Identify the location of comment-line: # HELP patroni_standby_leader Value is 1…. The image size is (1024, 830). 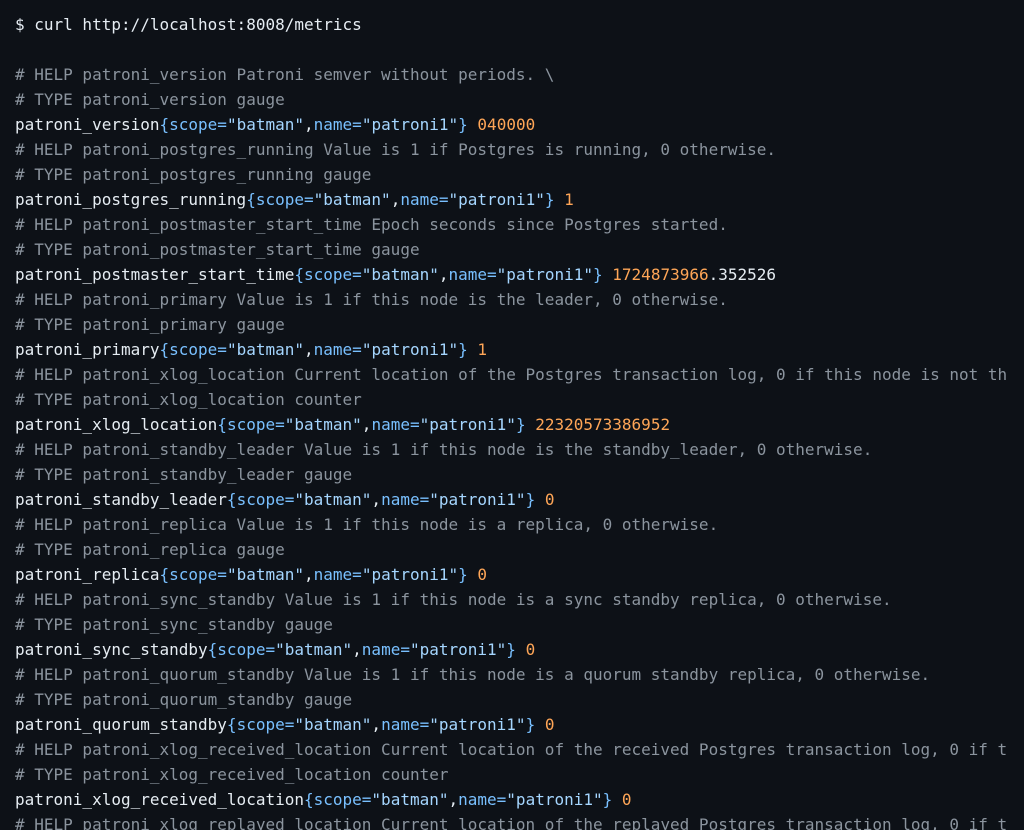
(444, 449).